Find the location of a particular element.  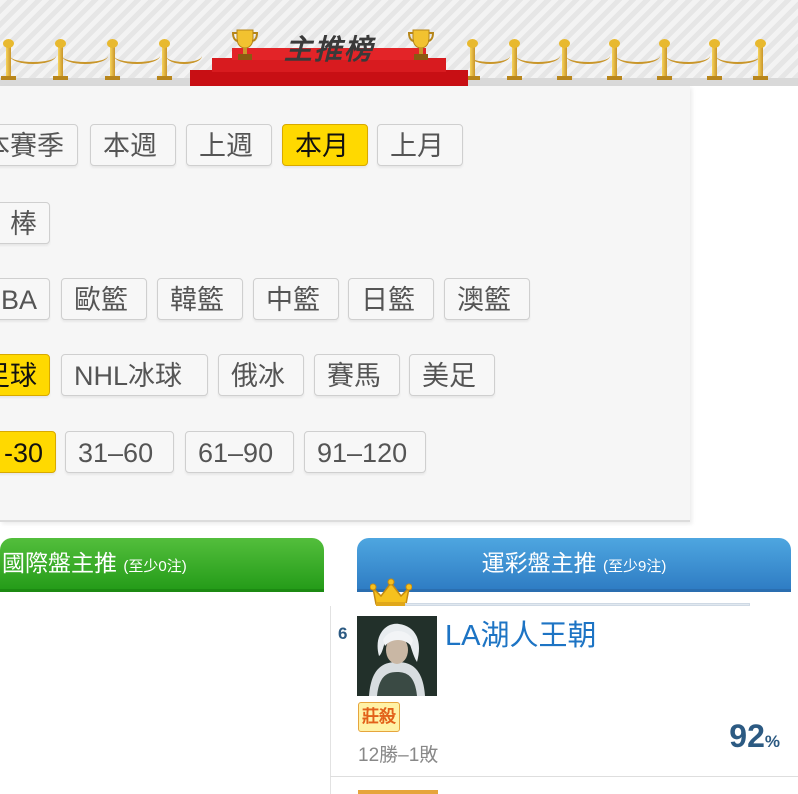

filter-chip-range-1-30: -30 is located at coordinates (28, 452).